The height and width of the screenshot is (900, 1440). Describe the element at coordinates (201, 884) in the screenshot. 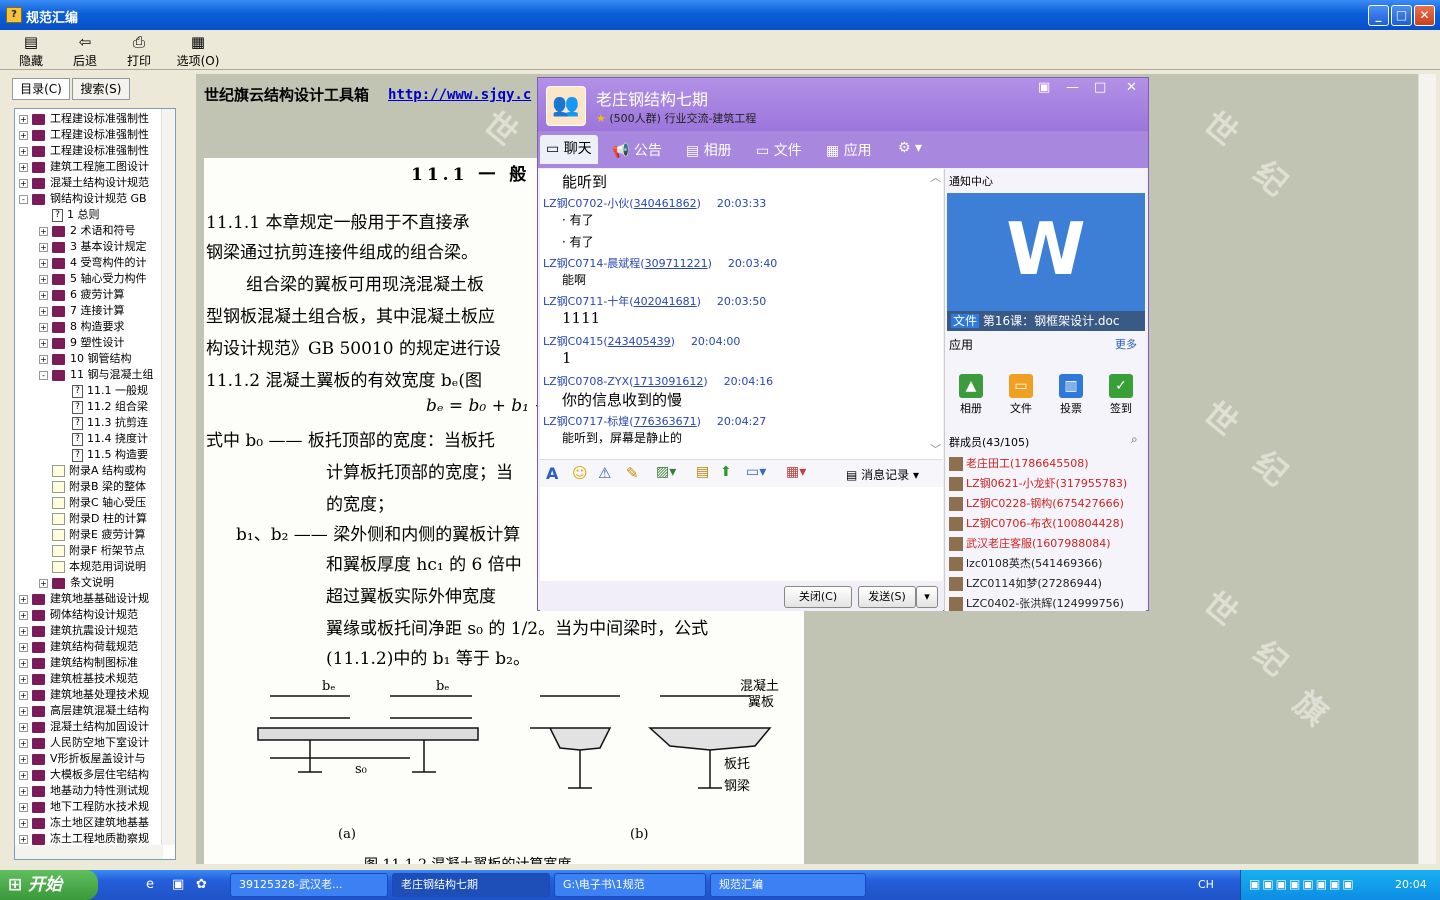

I see `quicklaunch-player-icon: ✿` at that location.